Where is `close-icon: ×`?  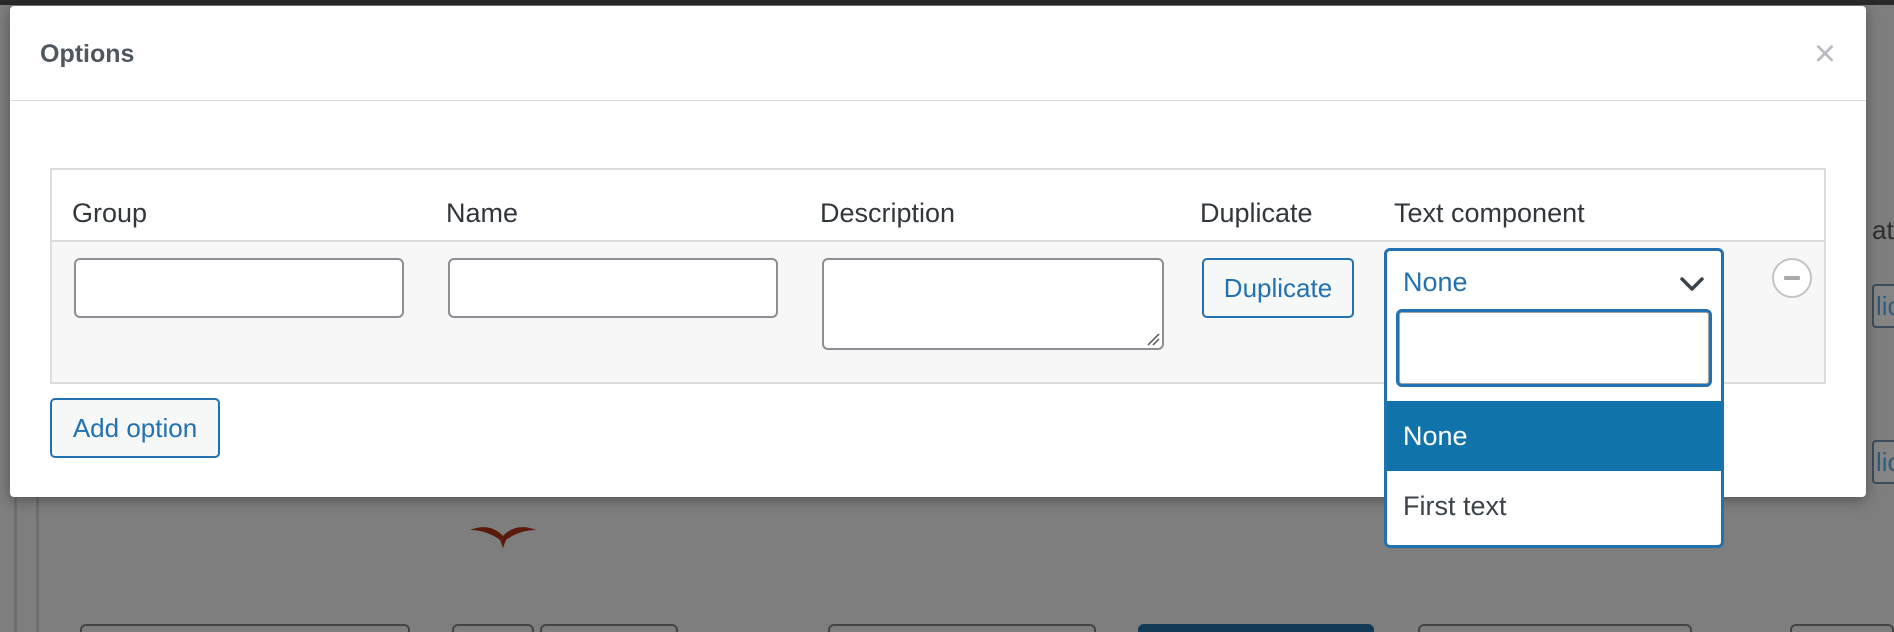
close-icon: × is located at coordinates (1825, 55).